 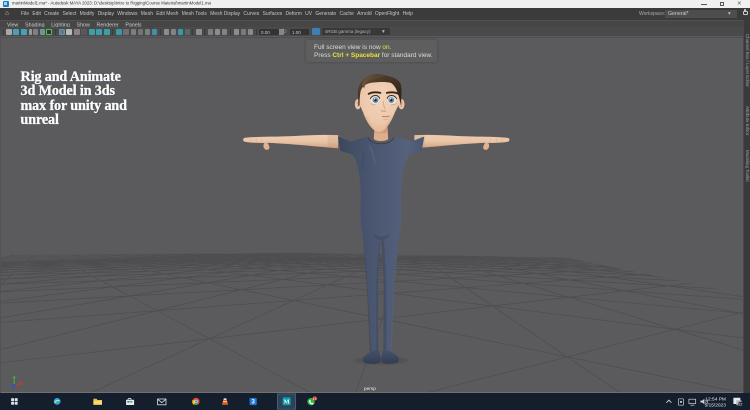 What do you see at coordinates (315, 399) in the screenshot?
I see `svg-text: 19` at bounding box center [315, 399].